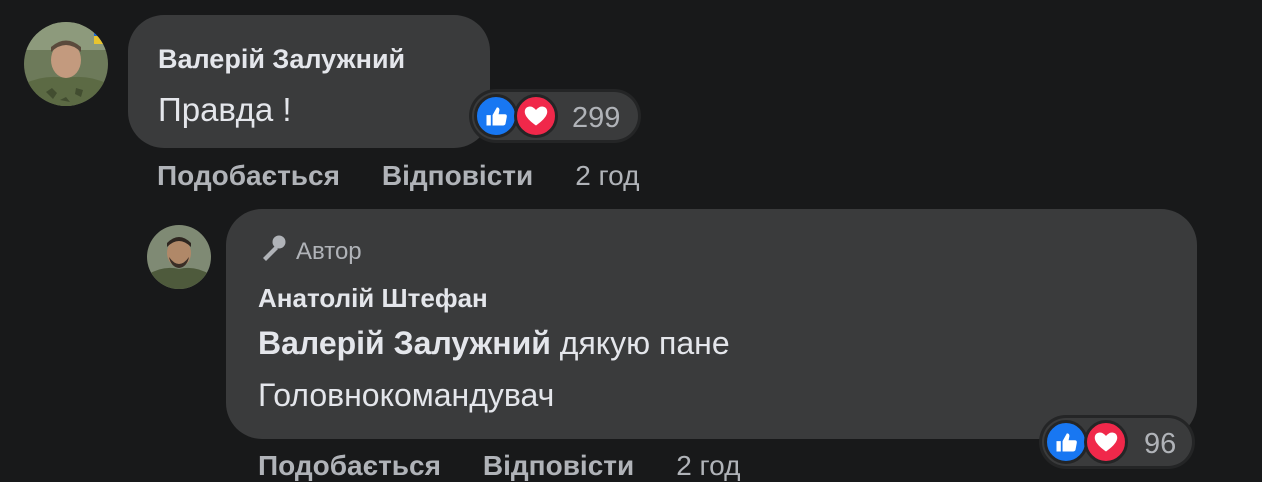 The width and height of the screenshot is (1262, 482). I want to click on microphone-icon, so click(274, 248).